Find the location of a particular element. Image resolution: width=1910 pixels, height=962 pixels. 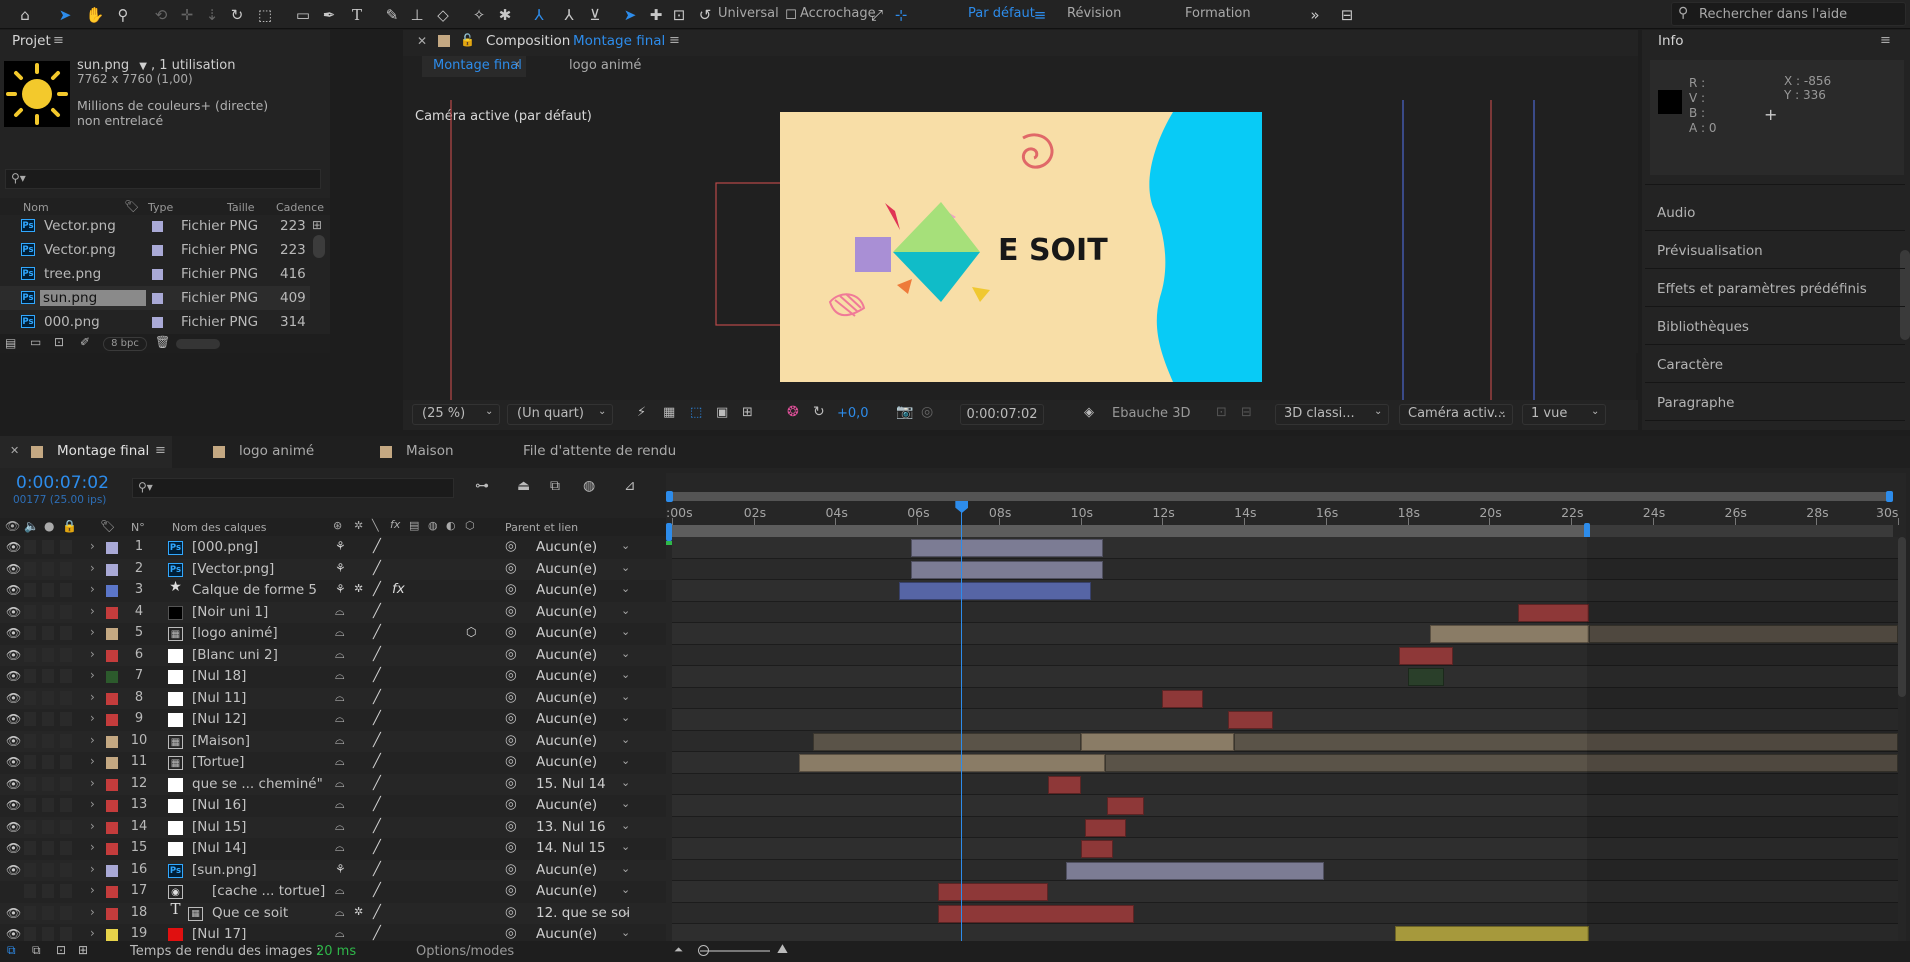

flowchart-icon: ⊞ is located at coordinates (317, 225).